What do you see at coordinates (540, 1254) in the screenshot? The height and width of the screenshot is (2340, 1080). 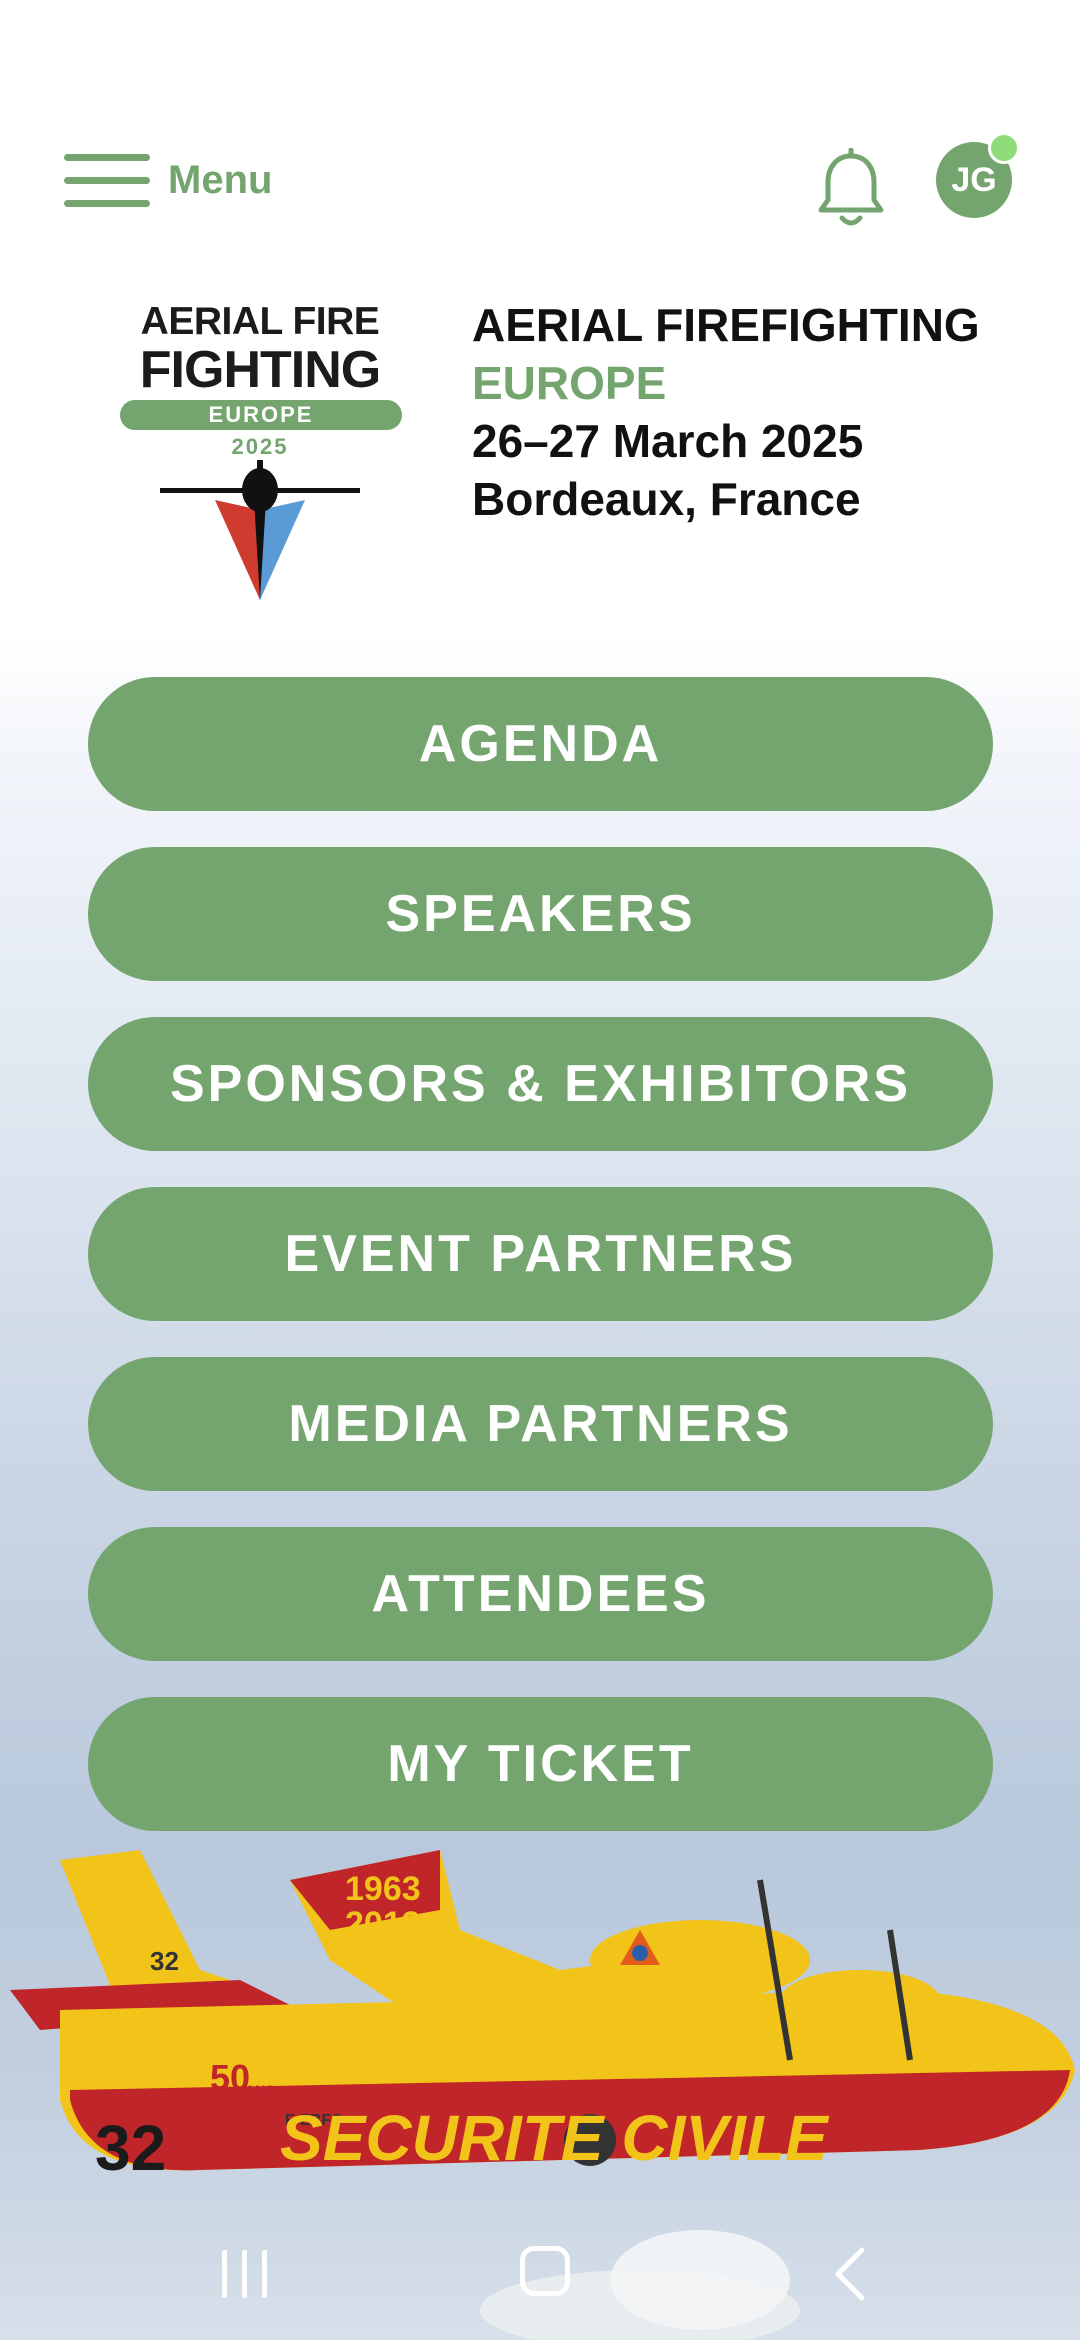 I see `event-partners-button: EVENT PARTNERS` at bounding box center [540, 1254].